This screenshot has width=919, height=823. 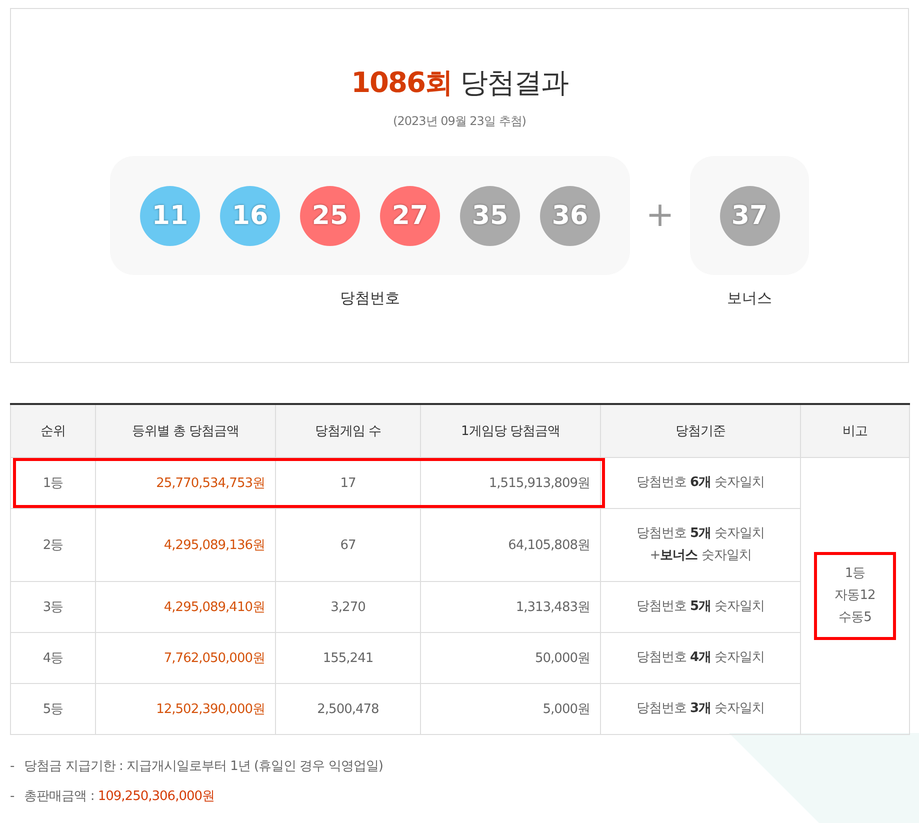 I want to click on table-cell: 64,105,808원, so click(x=510, y=545).